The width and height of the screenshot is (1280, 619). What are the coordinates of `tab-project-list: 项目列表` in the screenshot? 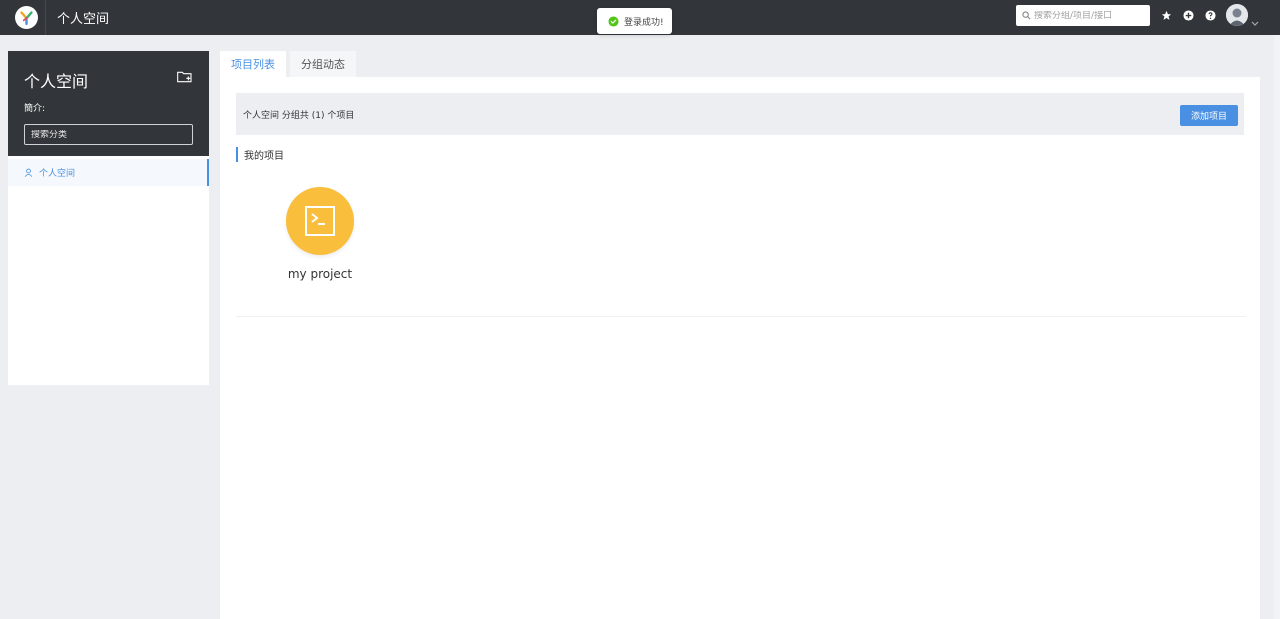 It's located at (253, 64).